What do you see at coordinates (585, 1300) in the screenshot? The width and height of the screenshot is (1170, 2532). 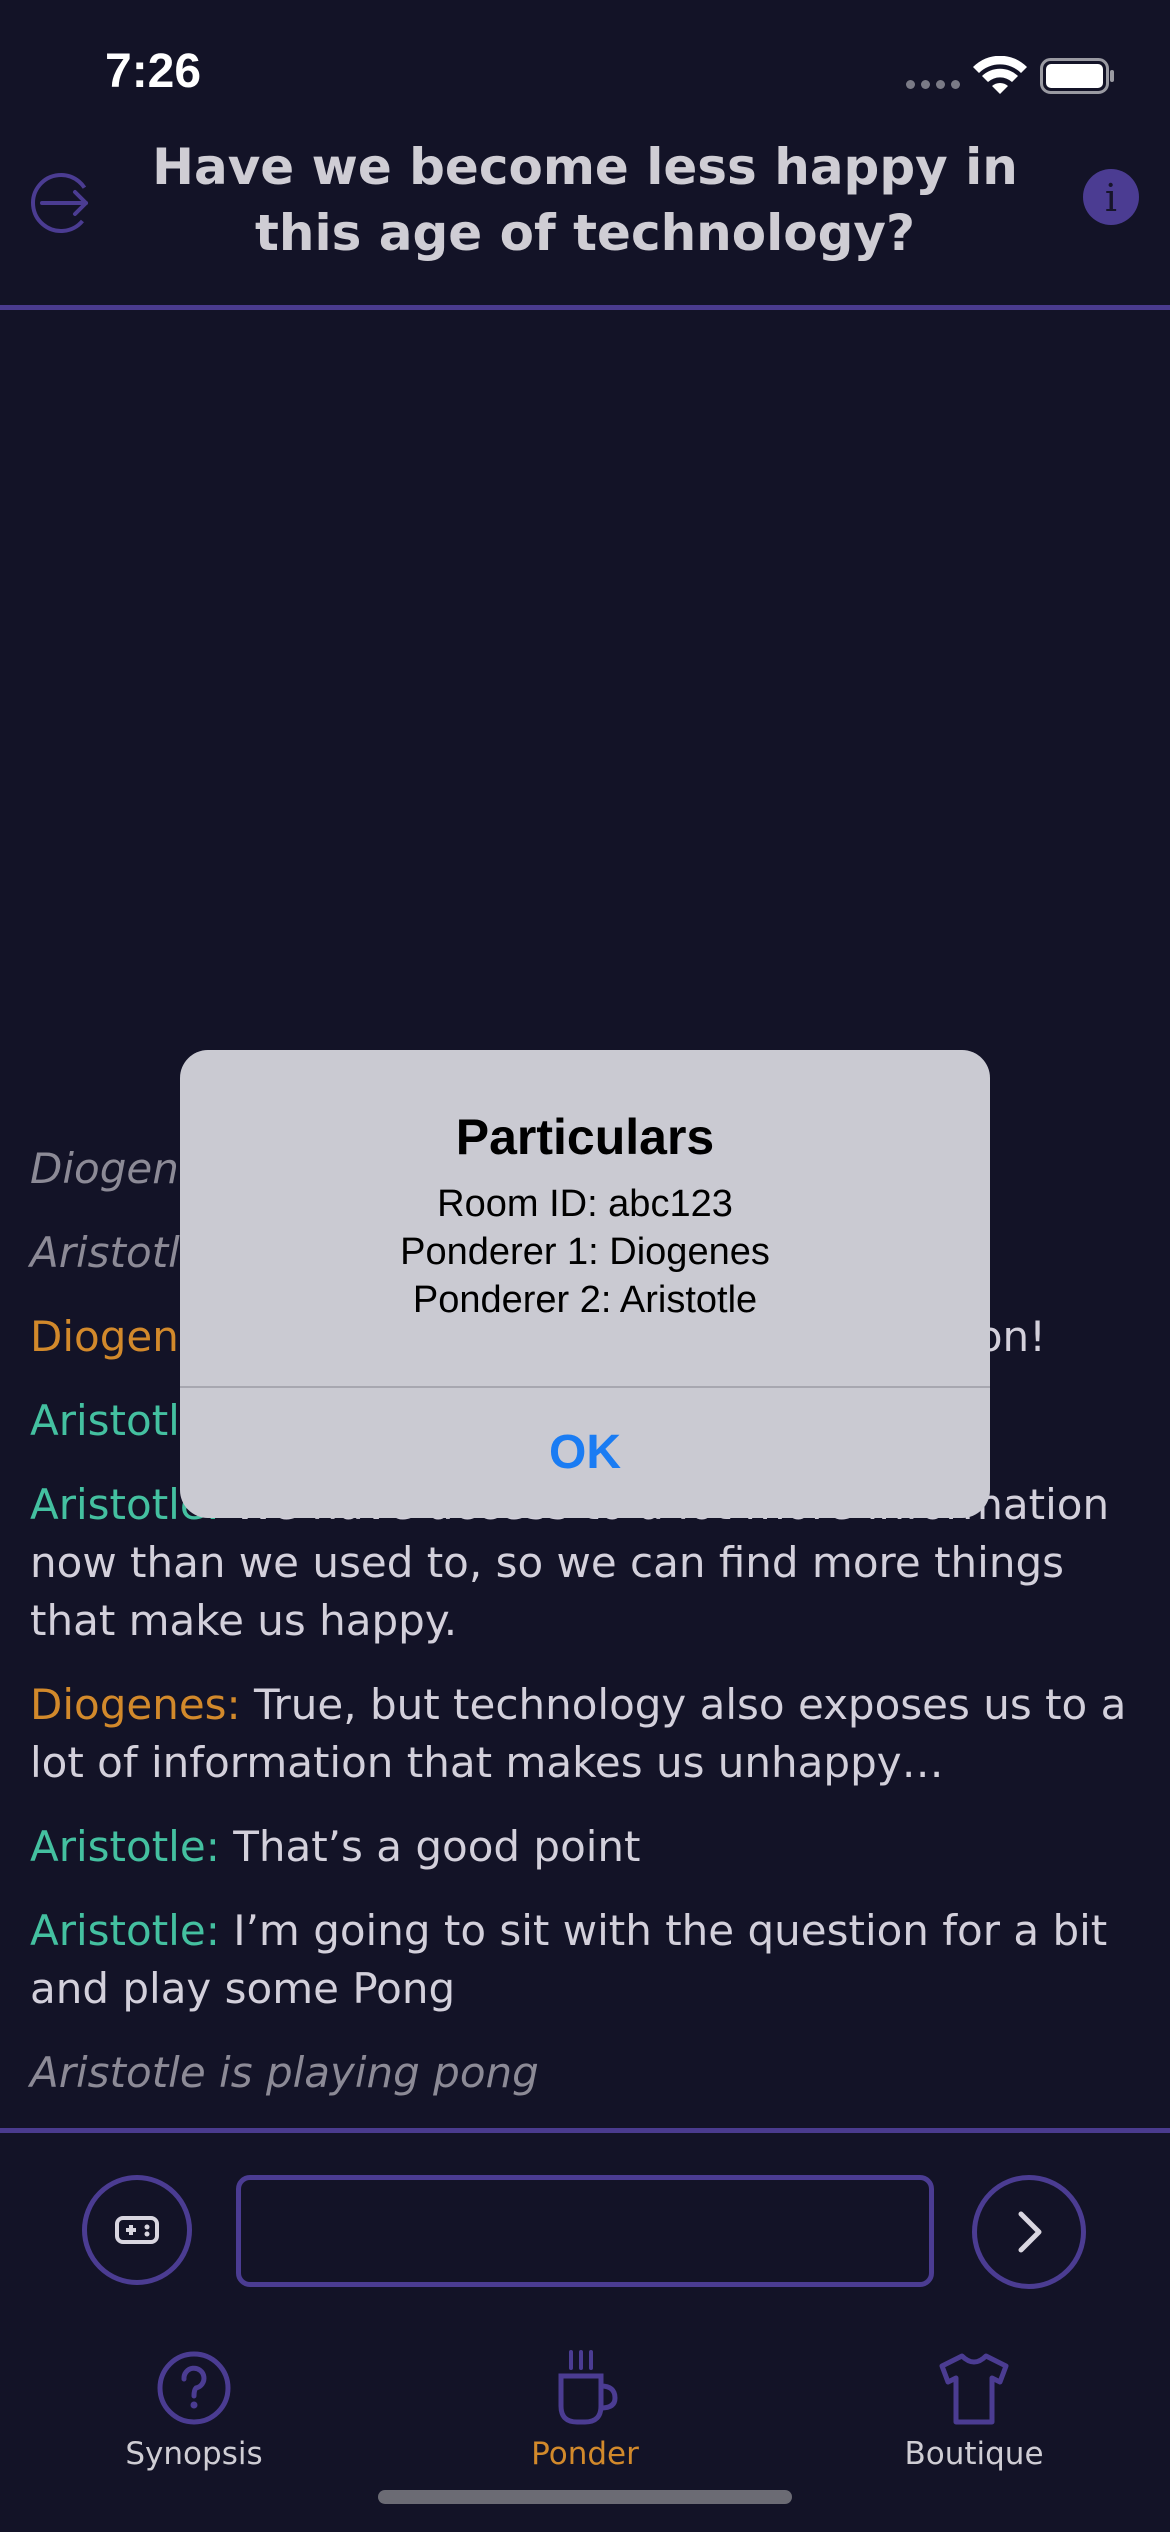 I see `ponderer-2-line: Ponderer 2: Aristotle` at bounding box center [585, 1300].